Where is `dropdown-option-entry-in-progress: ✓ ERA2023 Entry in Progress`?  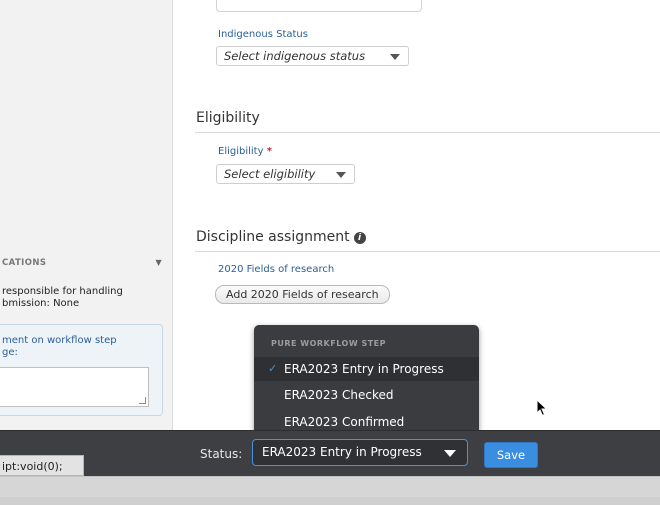
dropdown-option-entry-in-progress: ✓ ERA2023 Entry in Progress is located at coordinates (366, 369).